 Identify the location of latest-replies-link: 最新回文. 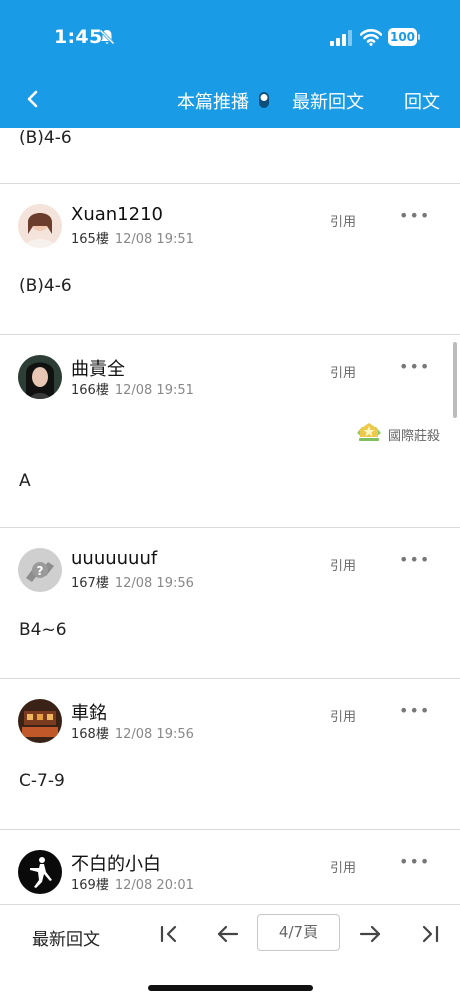
(328, 101).